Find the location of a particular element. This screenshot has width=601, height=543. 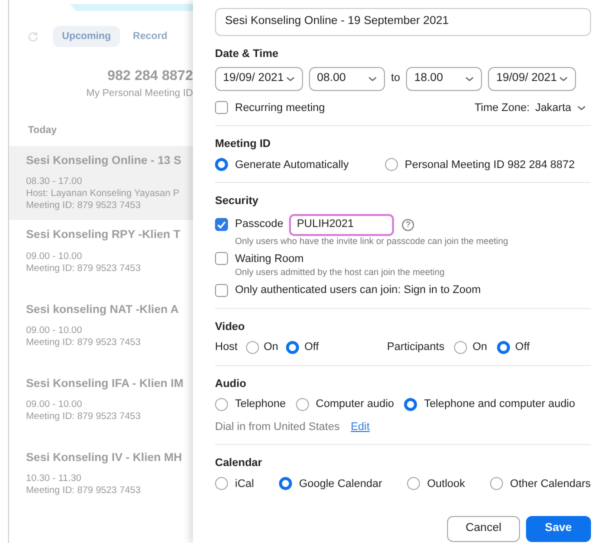

checkbox: Only authenticated users can join: Sign in to Zoom is located at coordinates (348, 290).